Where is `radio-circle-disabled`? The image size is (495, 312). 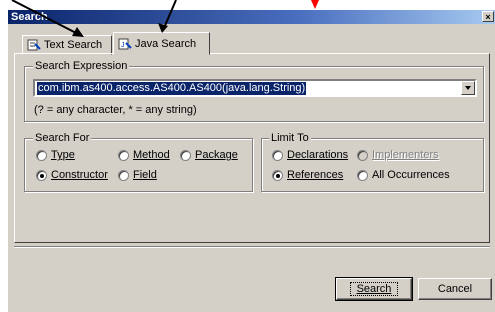
radio-circle-disabled is located at coordinates (362, 155).